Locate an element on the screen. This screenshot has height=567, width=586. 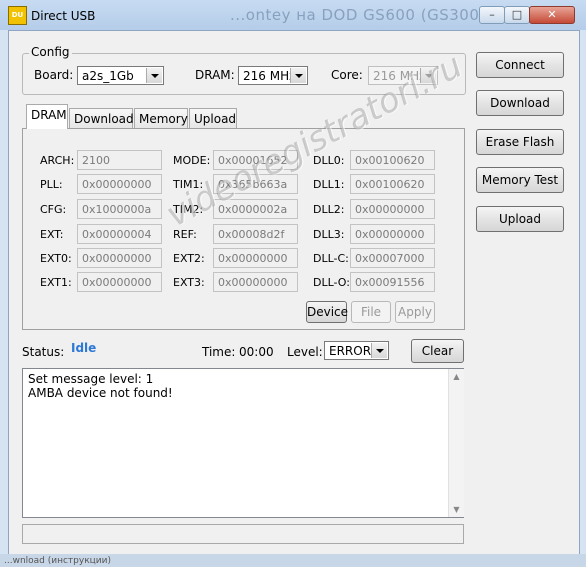
app-icon: DU is located at coordinates (17, 15).